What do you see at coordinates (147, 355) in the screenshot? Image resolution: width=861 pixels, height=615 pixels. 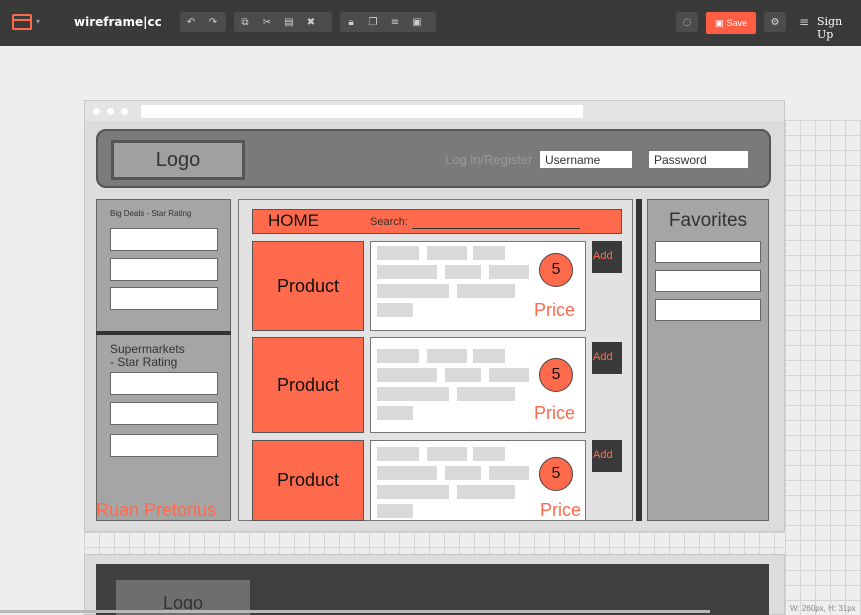 I see `supermarkets-label: Supermarkets - Star Rating` at bounding box center [147, 355].